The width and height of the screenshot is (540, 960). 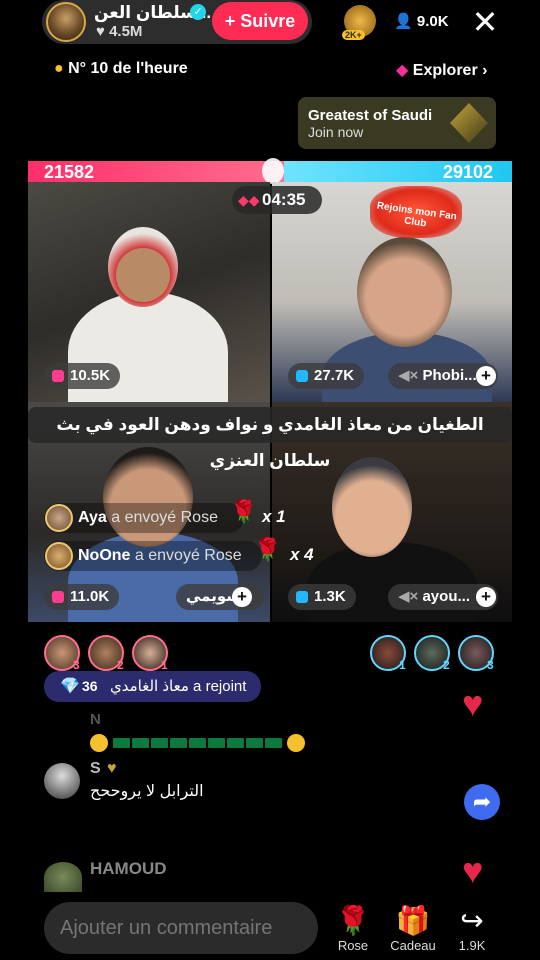 What do you see at coordinates (260, 21) in the screenshot?
I see `follow-button: + Suivre` at bounding box center [260, 21].